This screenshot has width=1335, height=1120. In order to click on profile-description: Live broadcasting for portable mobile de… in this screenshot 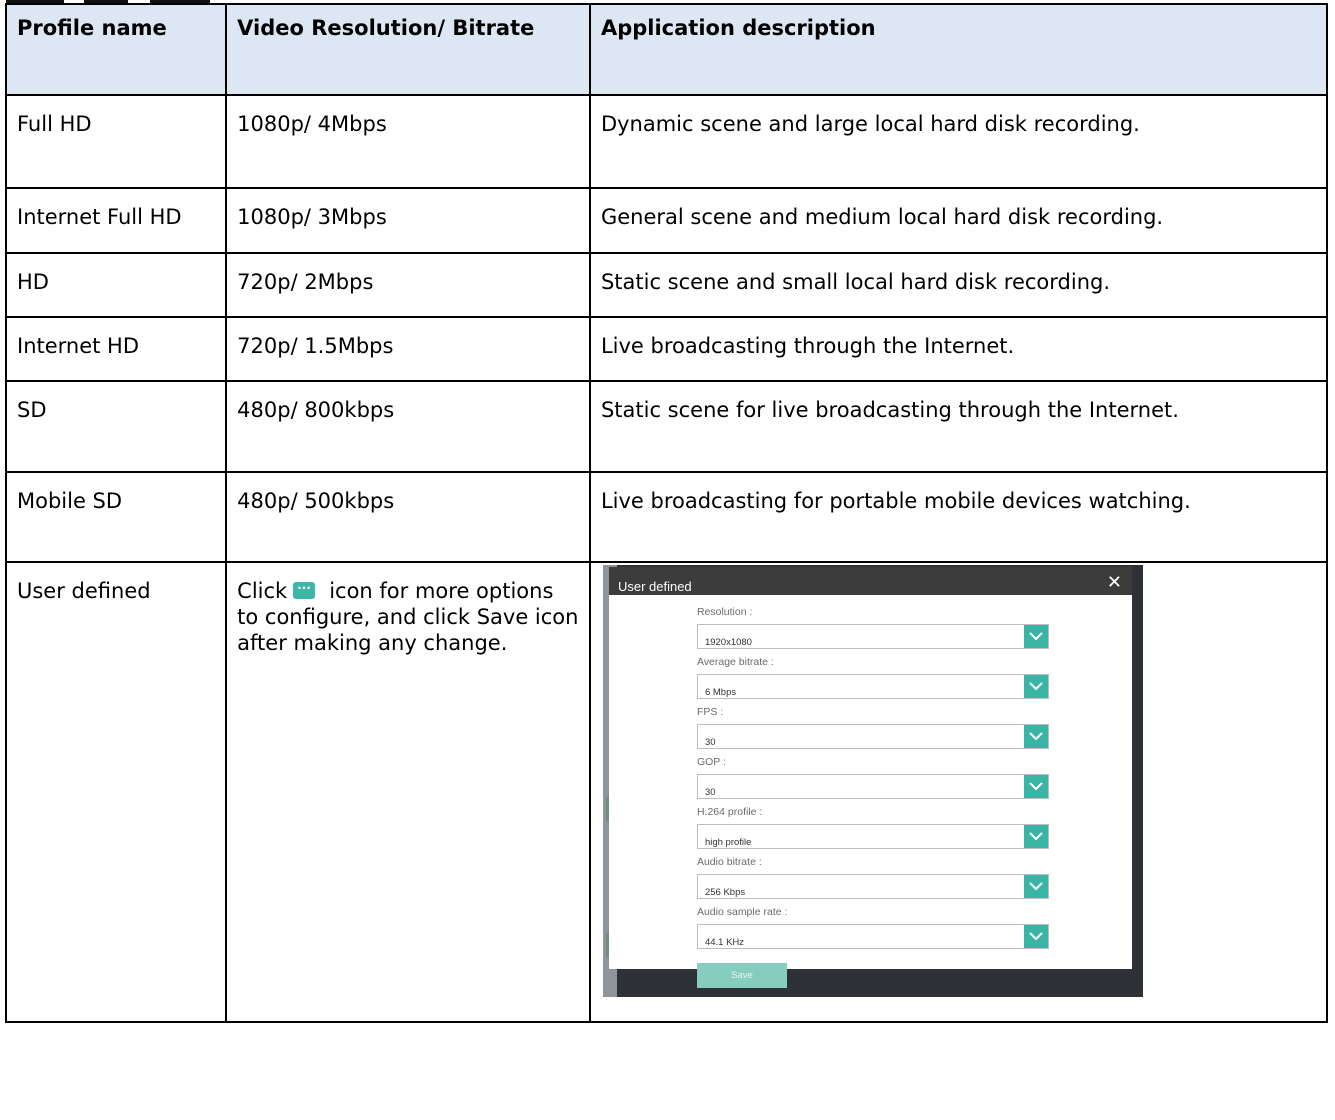, I will do `click(958, 517)`.